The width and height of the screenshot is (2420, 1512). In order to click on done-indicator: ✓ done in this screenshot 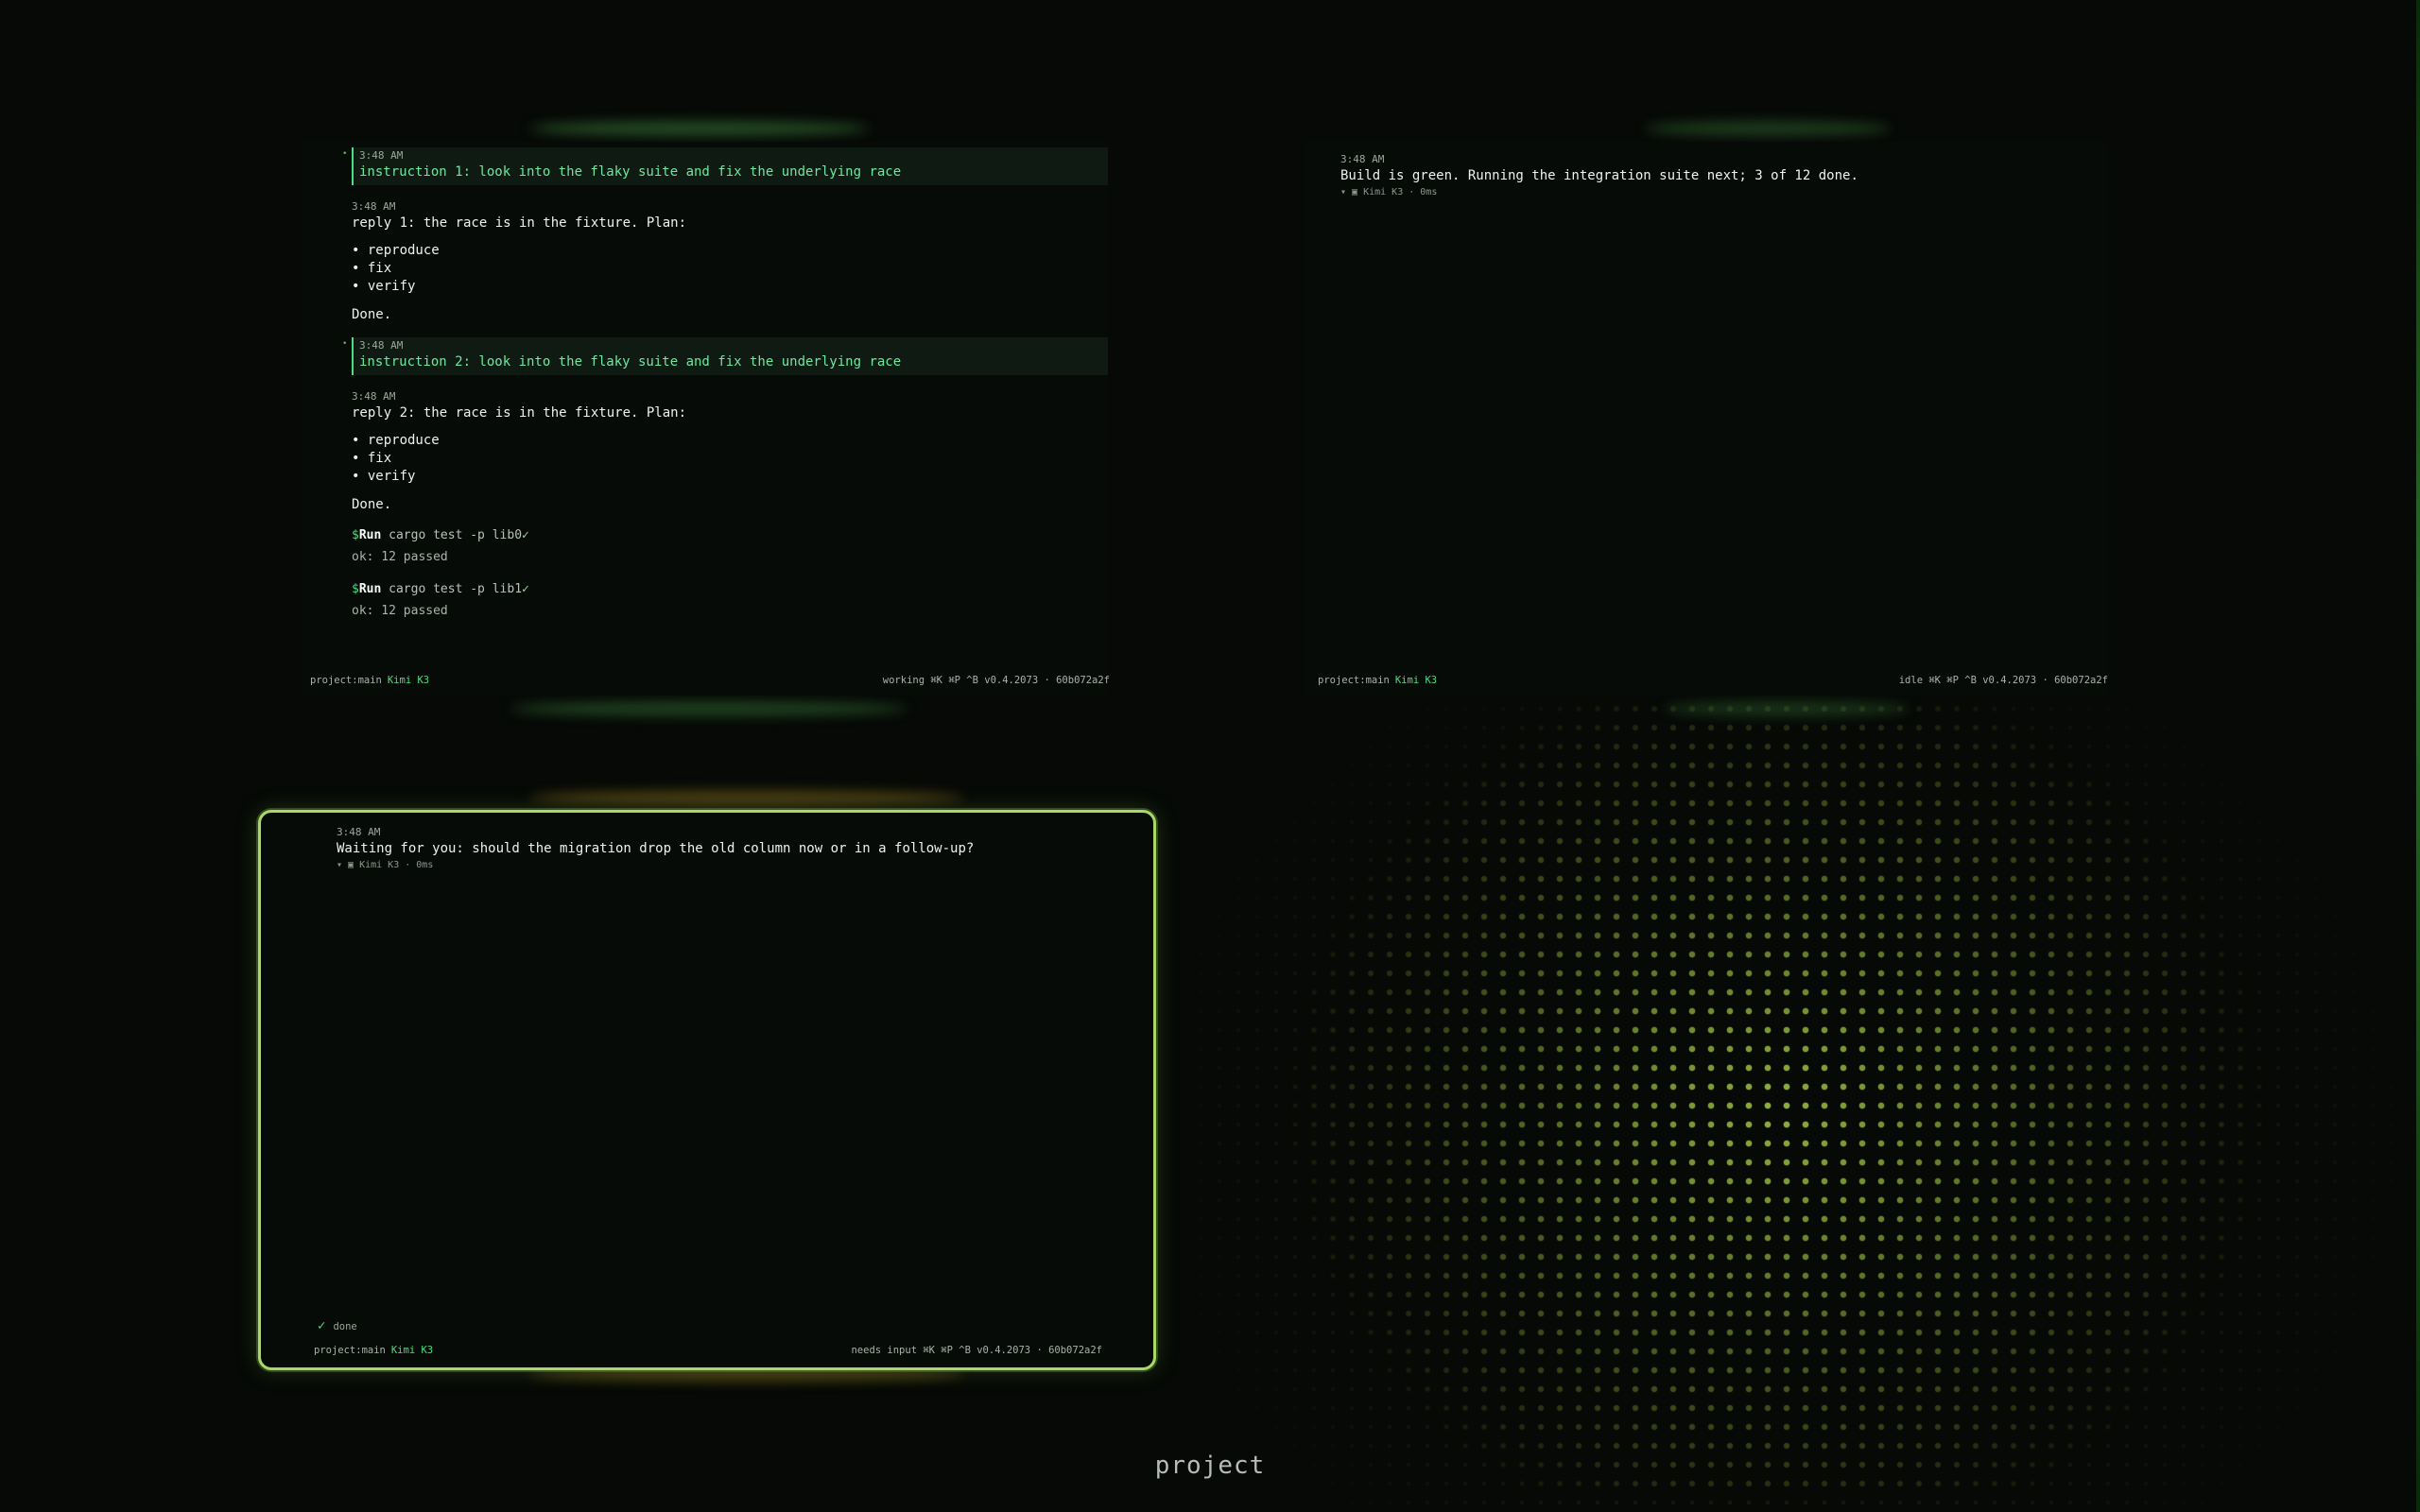, I will do `click(337, 1325)`.